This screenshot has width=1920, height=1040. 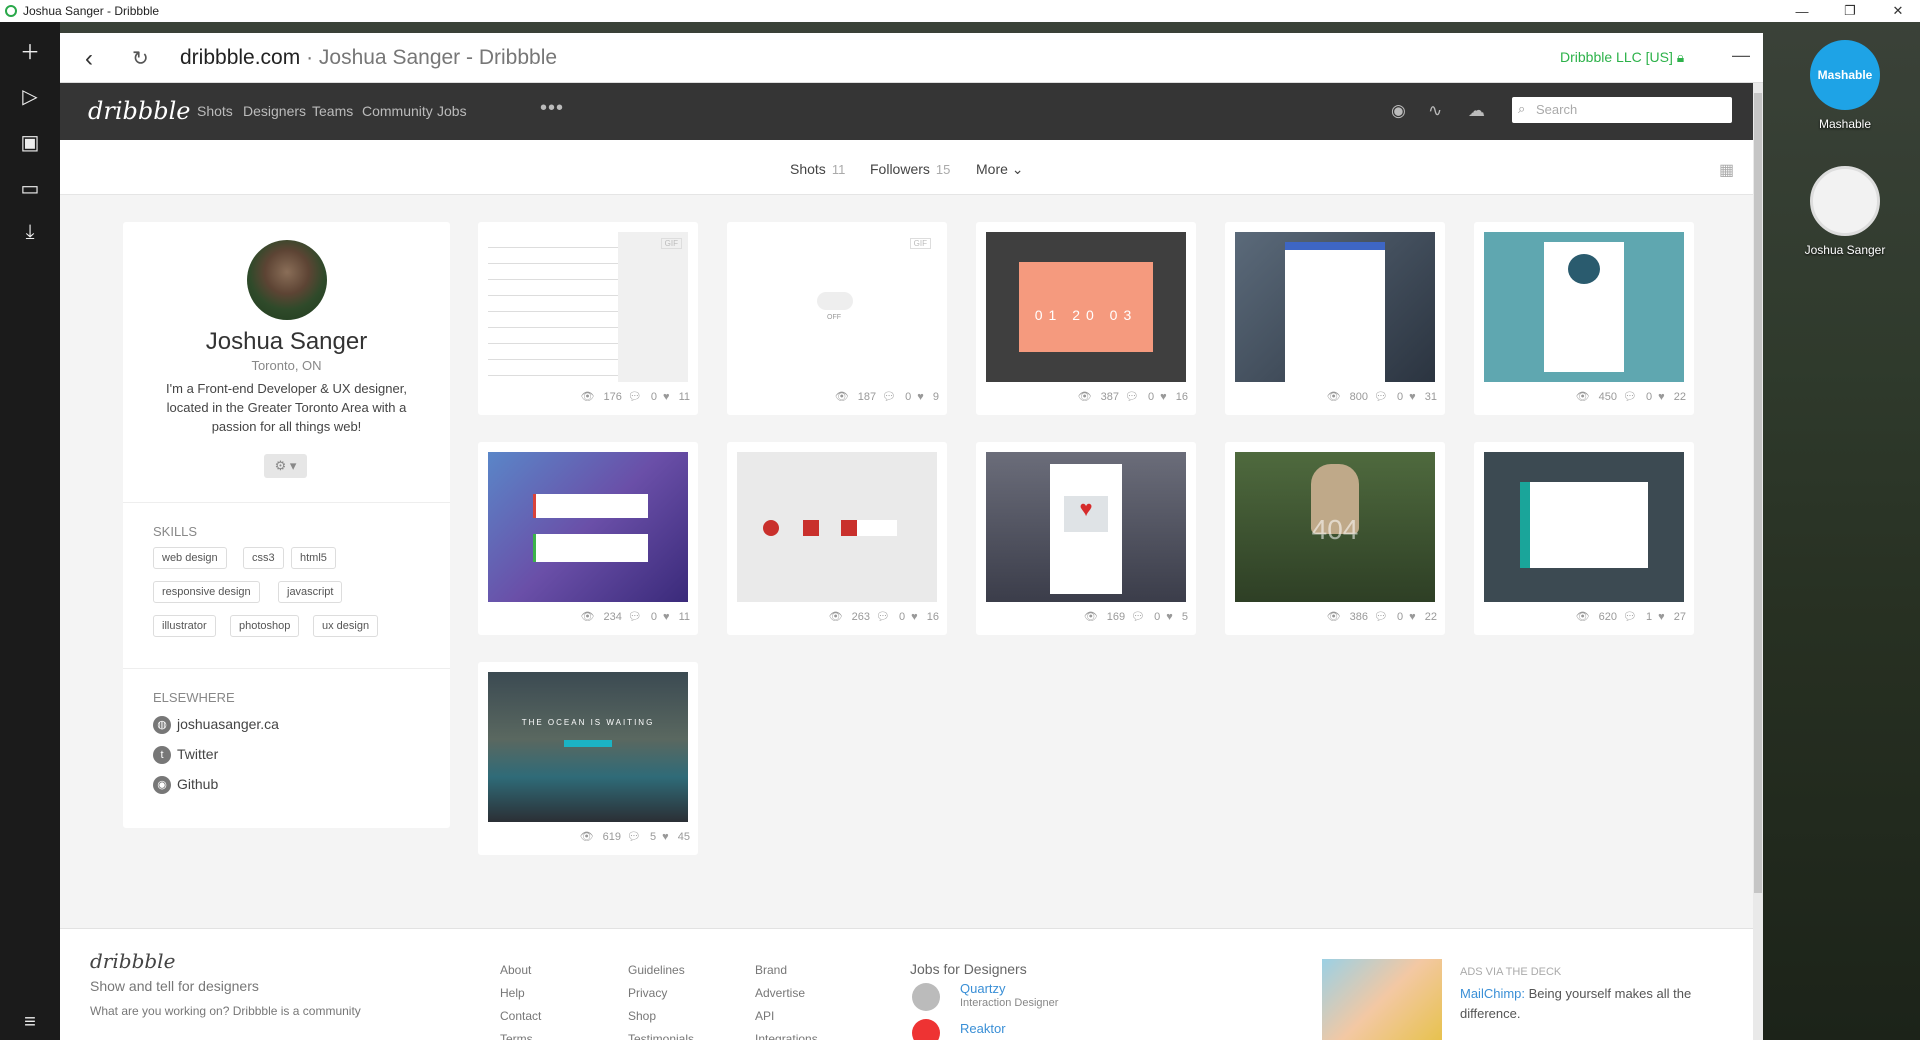 I want to click on views-count: 169, so click(x=1116, y=617).